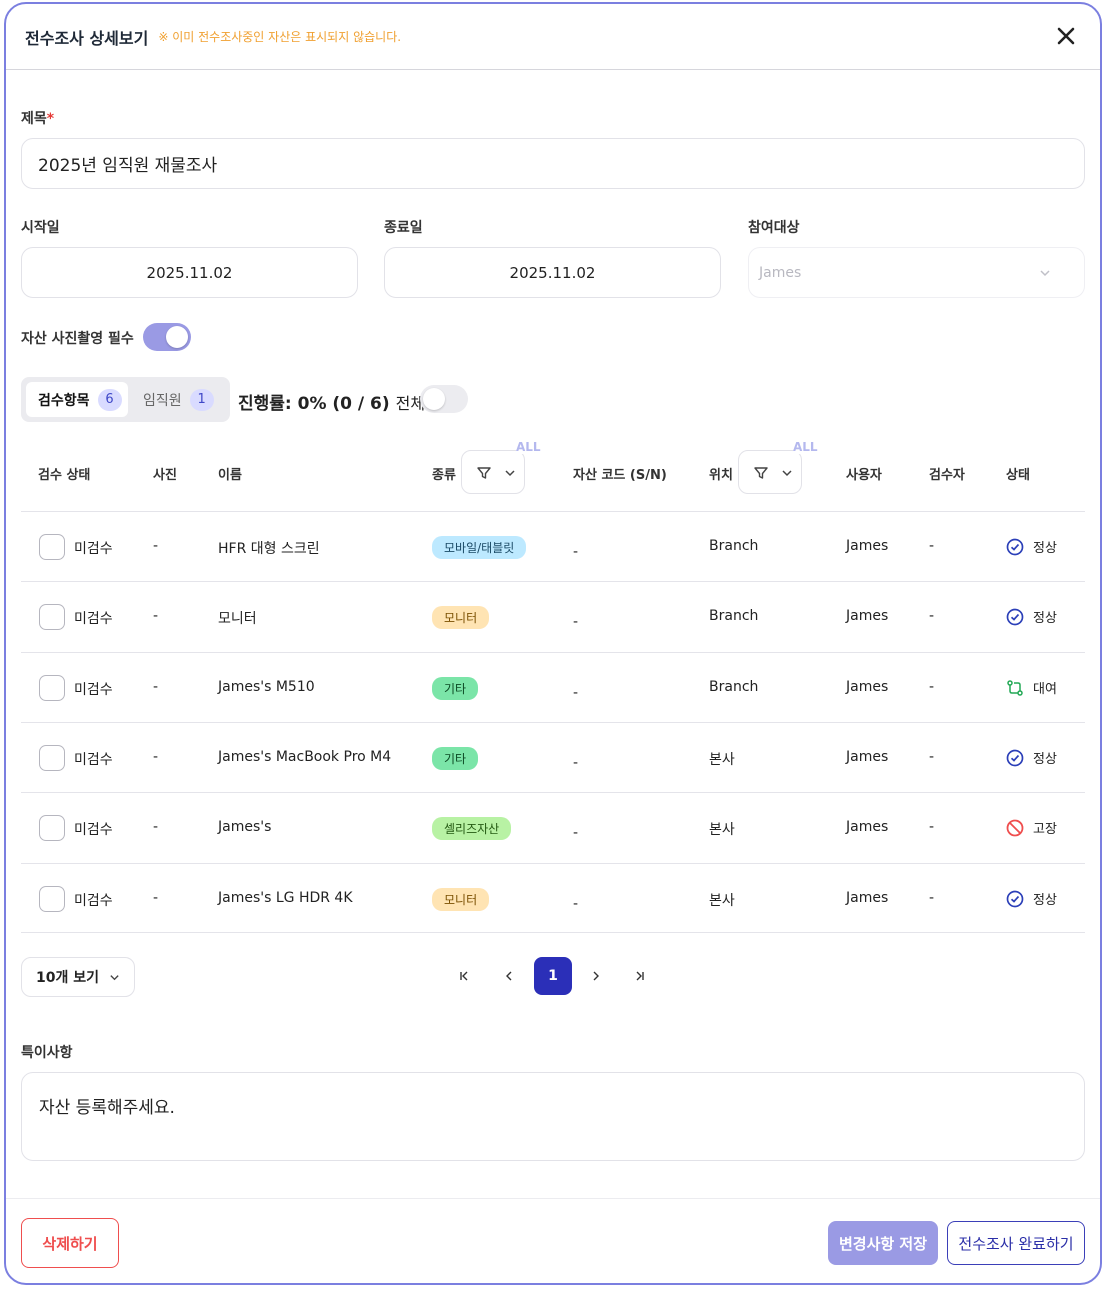 This screenshot has height=1293, width=1106. I want to click on table-row: 미검수 - 모니터 모니터 - Branch James - 정상, so click(553, 616).